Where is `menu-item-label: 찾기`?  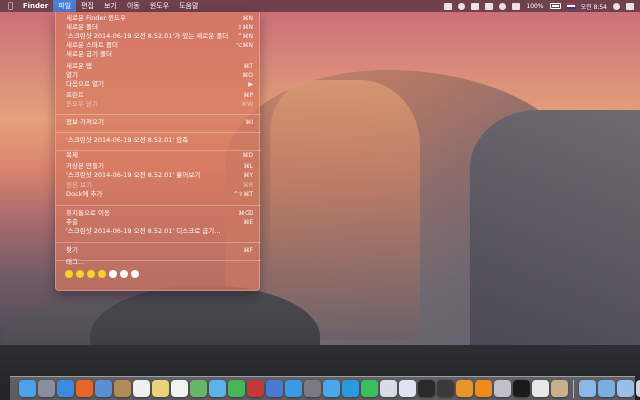 menu-item-label: 찾기 is located at coordinates (72, 250).